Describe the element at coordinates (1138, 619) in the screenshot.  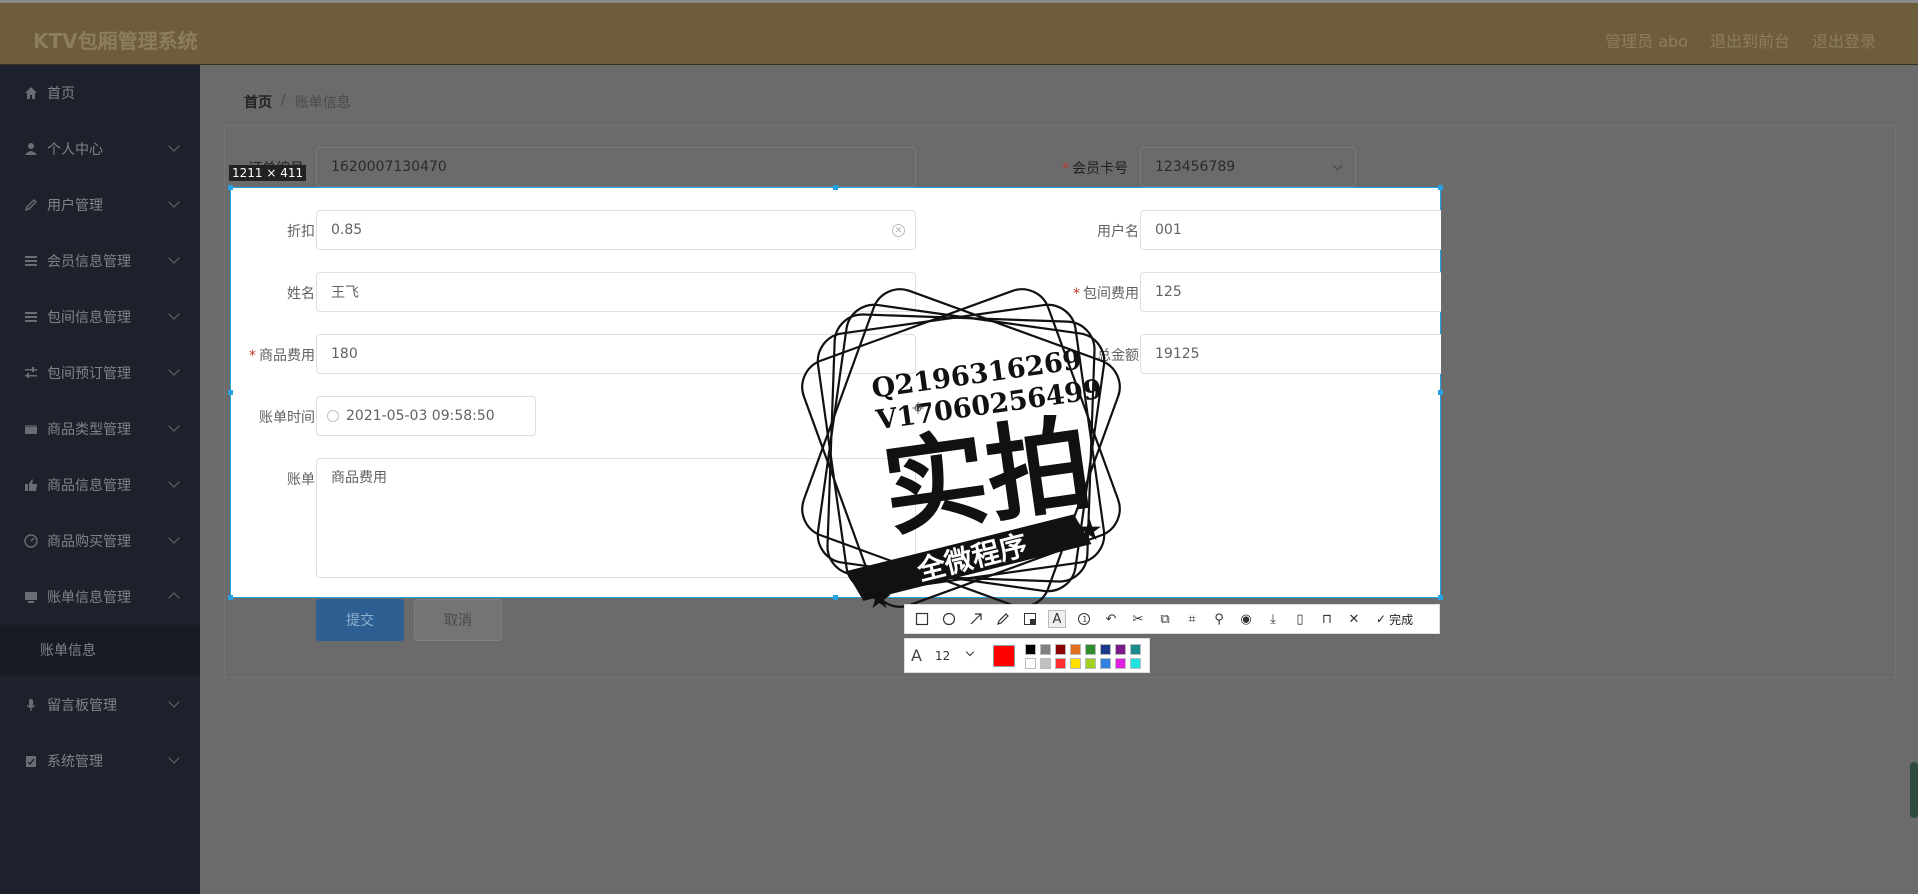
I see `scissors-icon: ✂` at that location.